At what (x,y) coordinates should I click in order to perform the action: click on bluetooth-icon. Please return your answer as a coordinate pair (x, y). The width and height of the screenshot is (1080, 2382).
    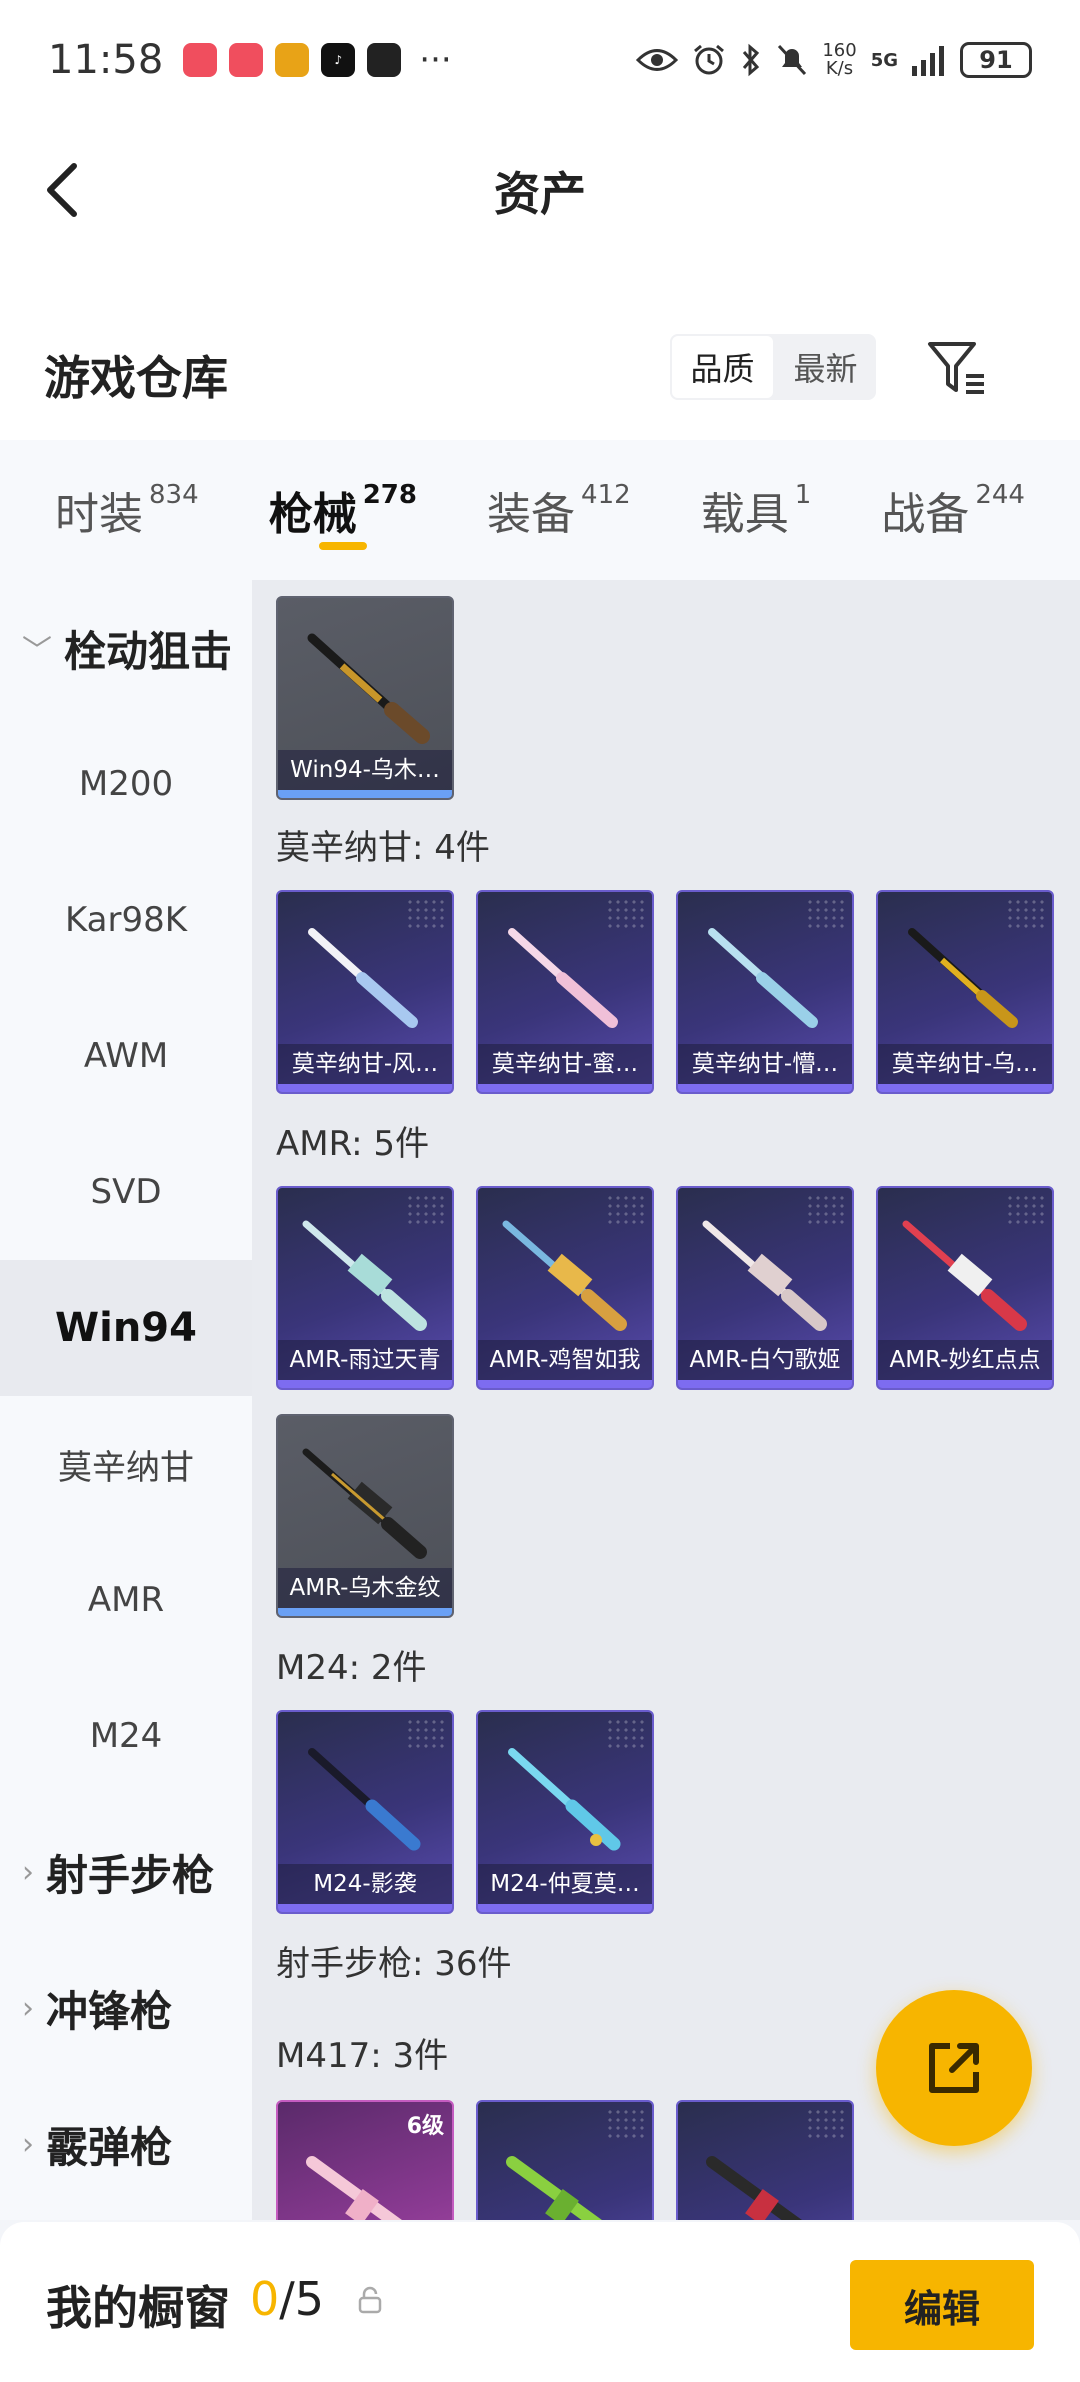
    Looking at the image, I should click on (751, 60).